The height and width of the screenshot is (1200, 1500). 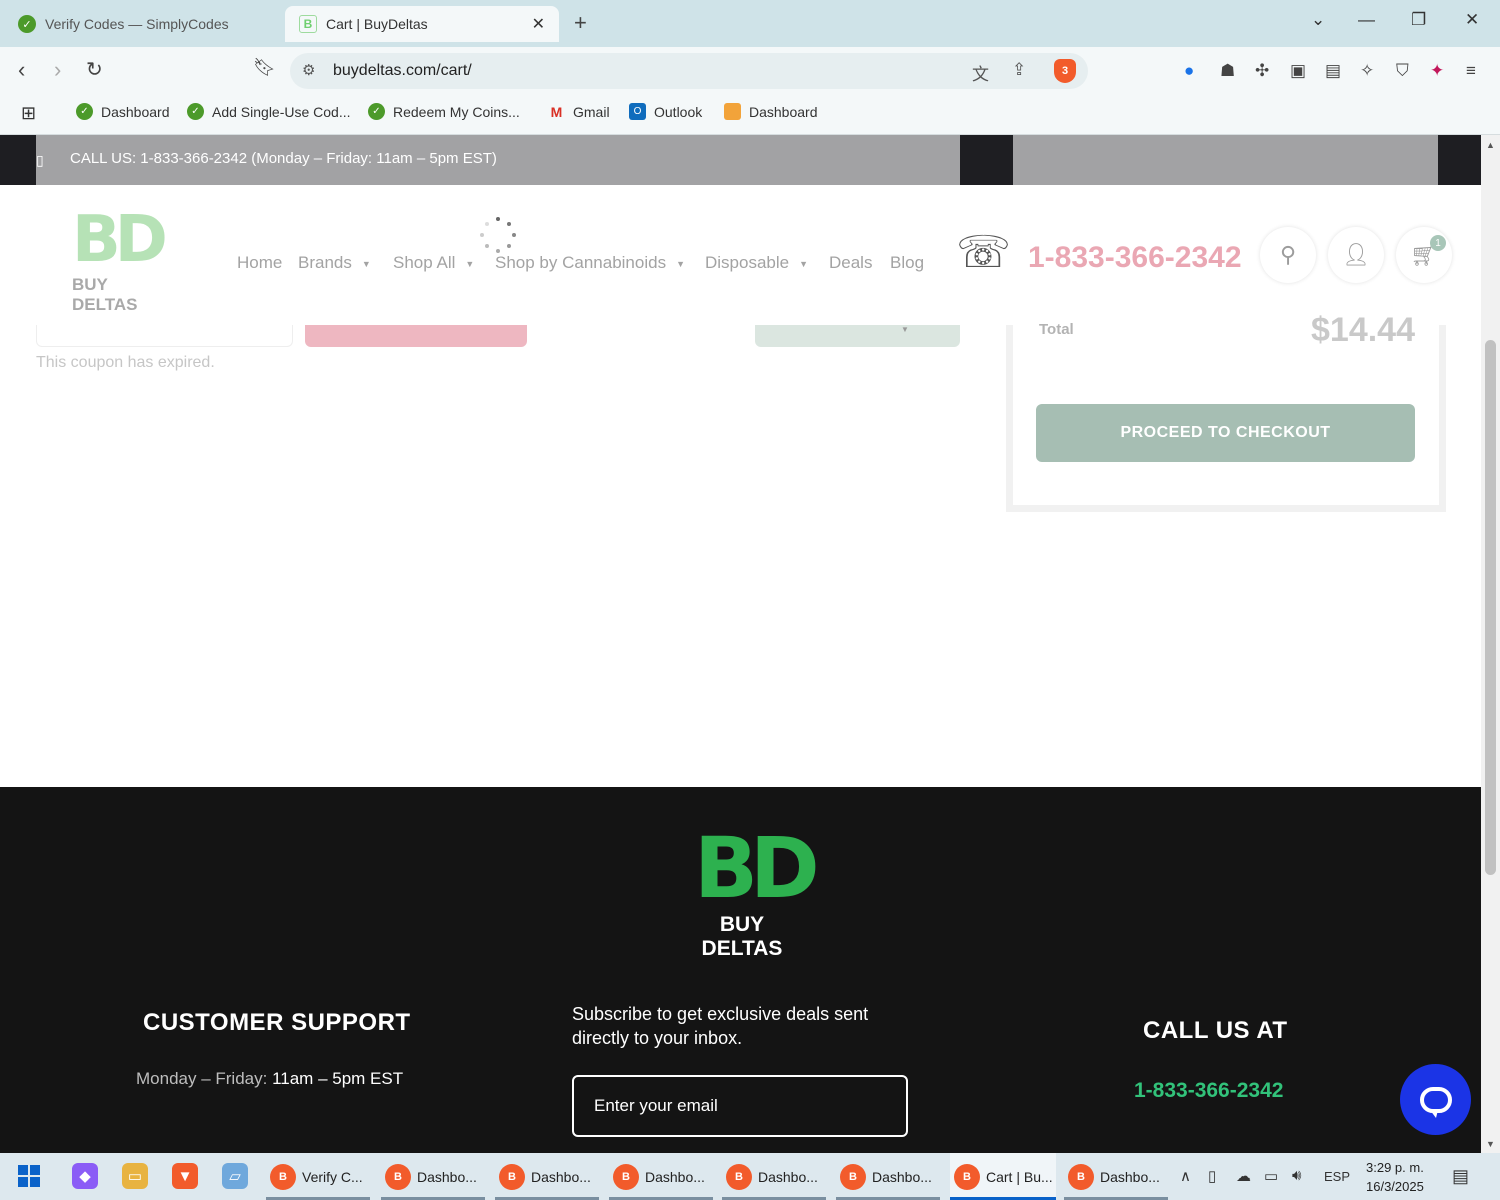 What do you see at coordinates (740, 1106) in the screenshot?
I see `newsletter-email-input` at bounding box center [740, 1106].